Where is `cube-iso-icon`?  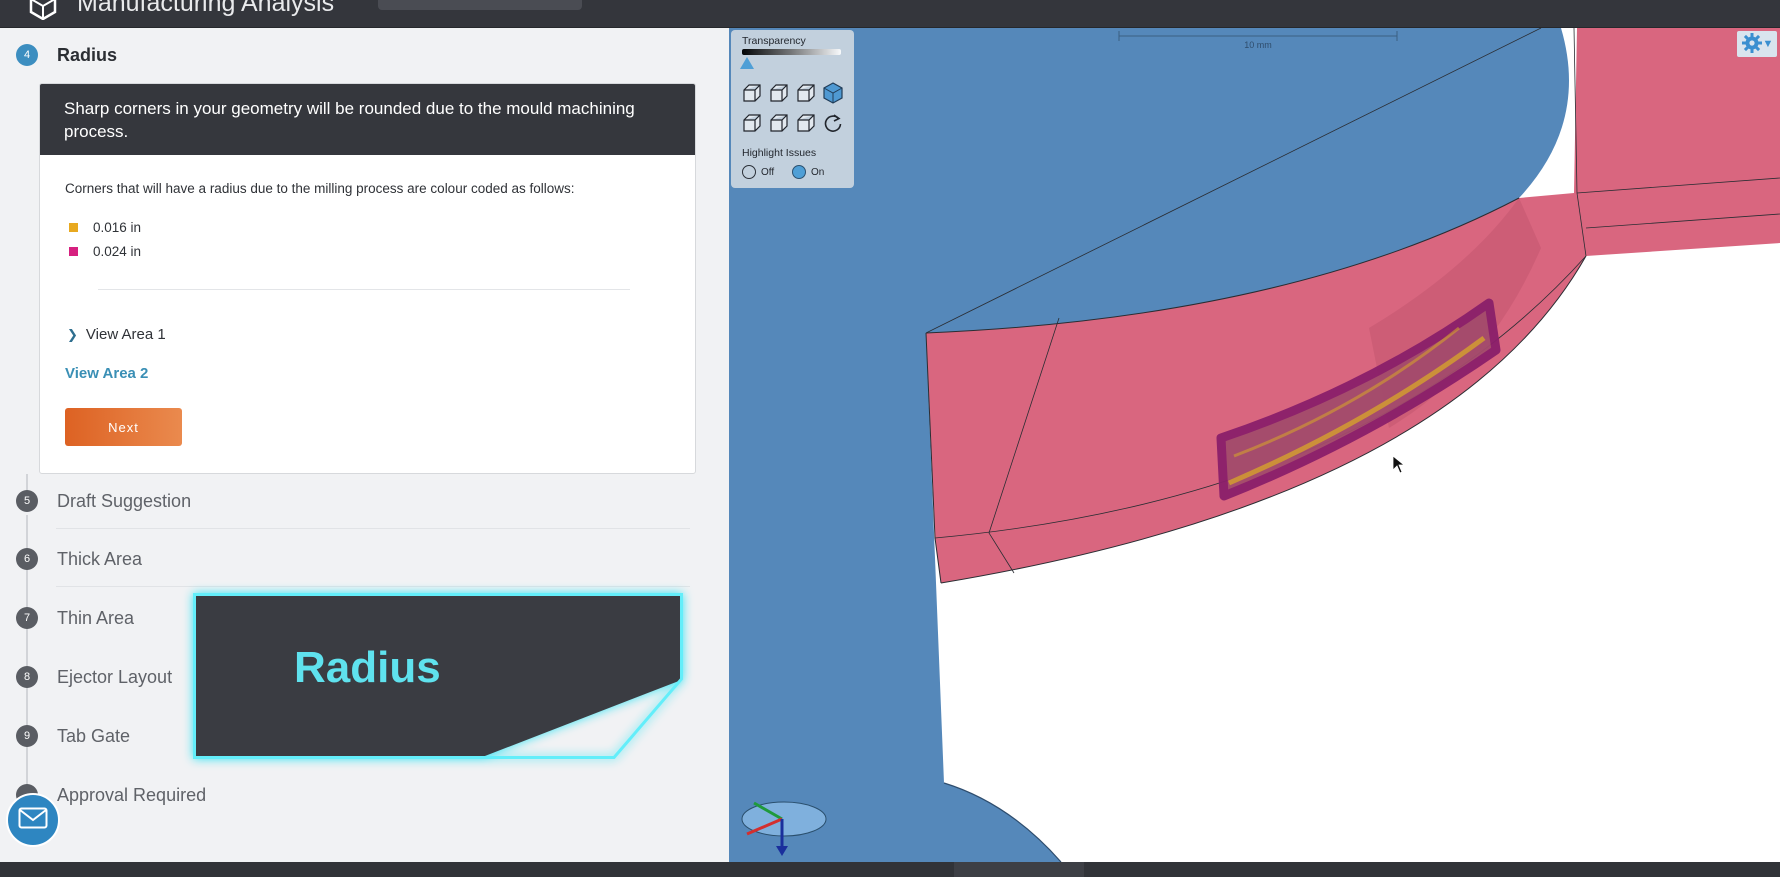 cube-iso-icon is located at coordinates (833, 93).